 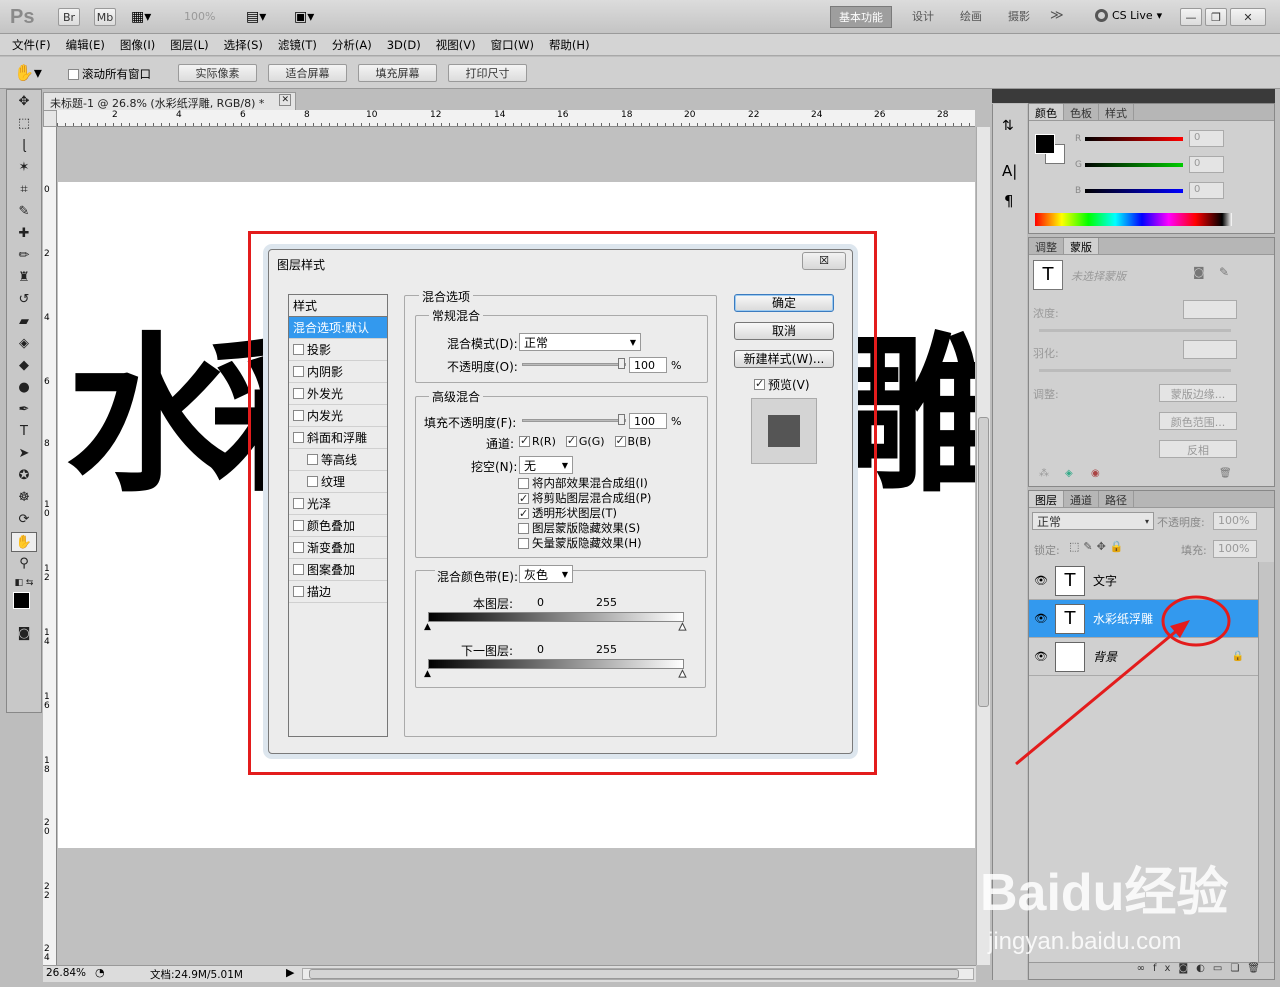 I want to click on healing-tool-icon: ✚, so click(x=24, y=234).